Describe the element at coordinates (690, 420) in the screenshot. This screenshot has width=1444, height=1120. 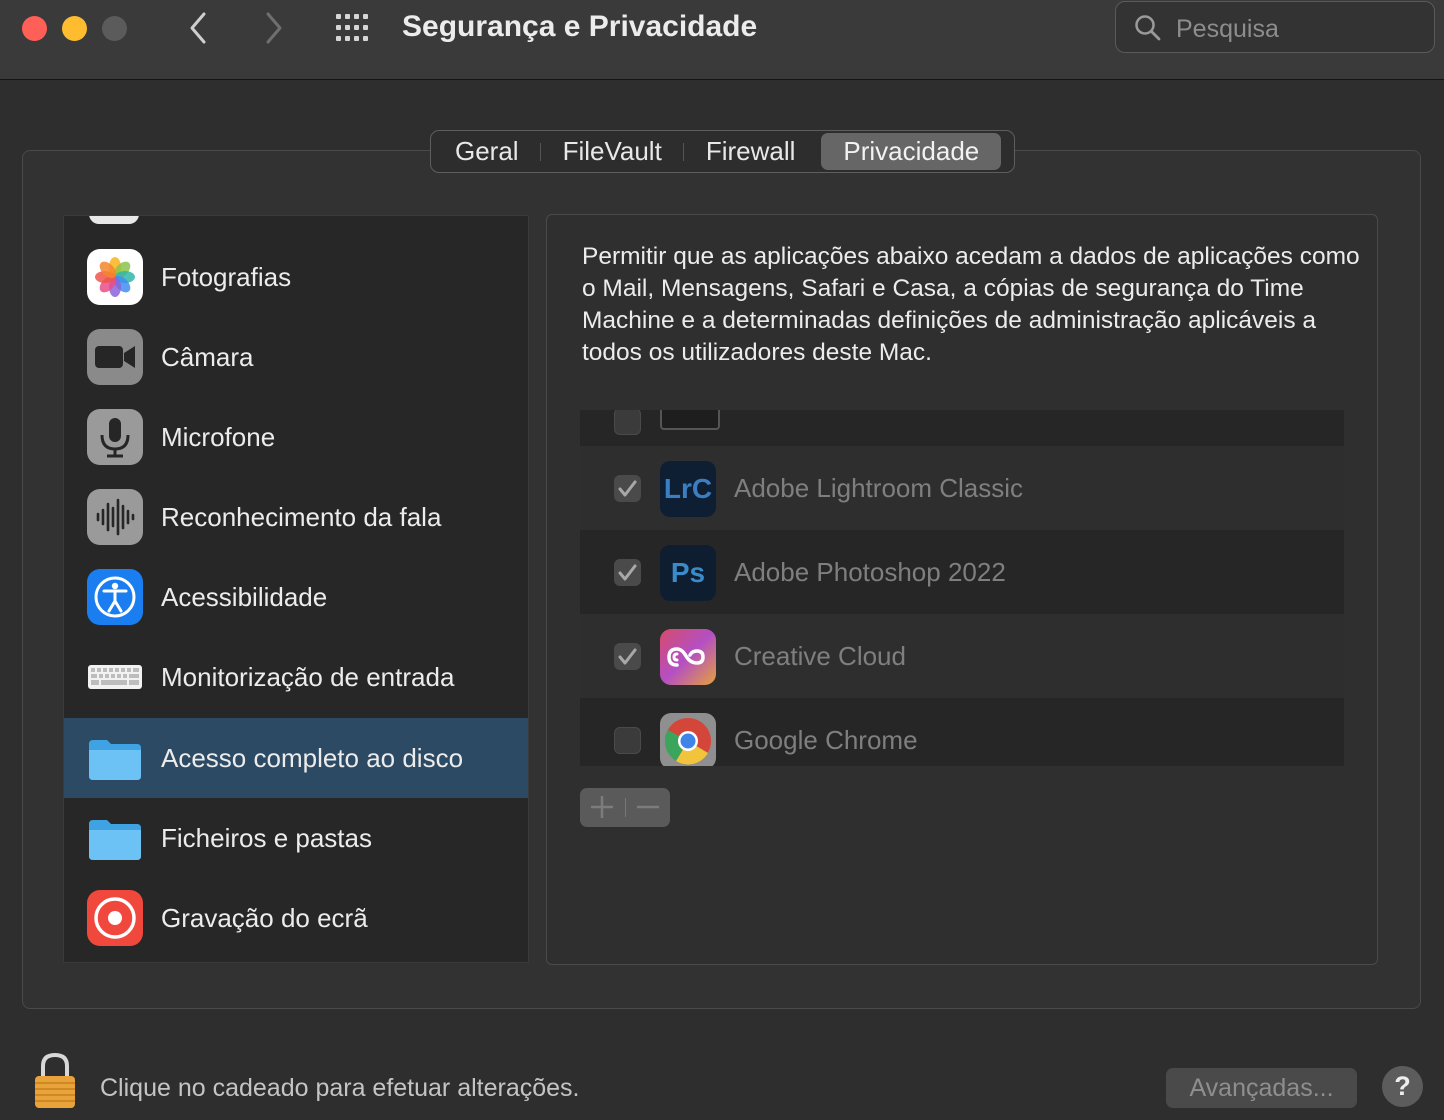
I see `app-icon-partial` at that location.